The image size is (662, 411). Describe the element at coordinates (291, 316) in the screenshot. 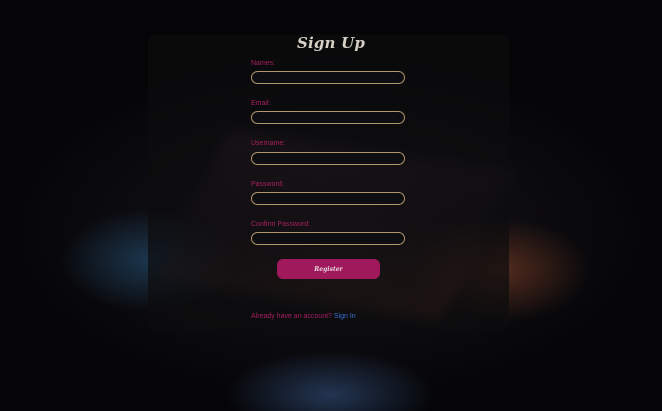

I see `signin-prompt: Already have an account?` at that location.